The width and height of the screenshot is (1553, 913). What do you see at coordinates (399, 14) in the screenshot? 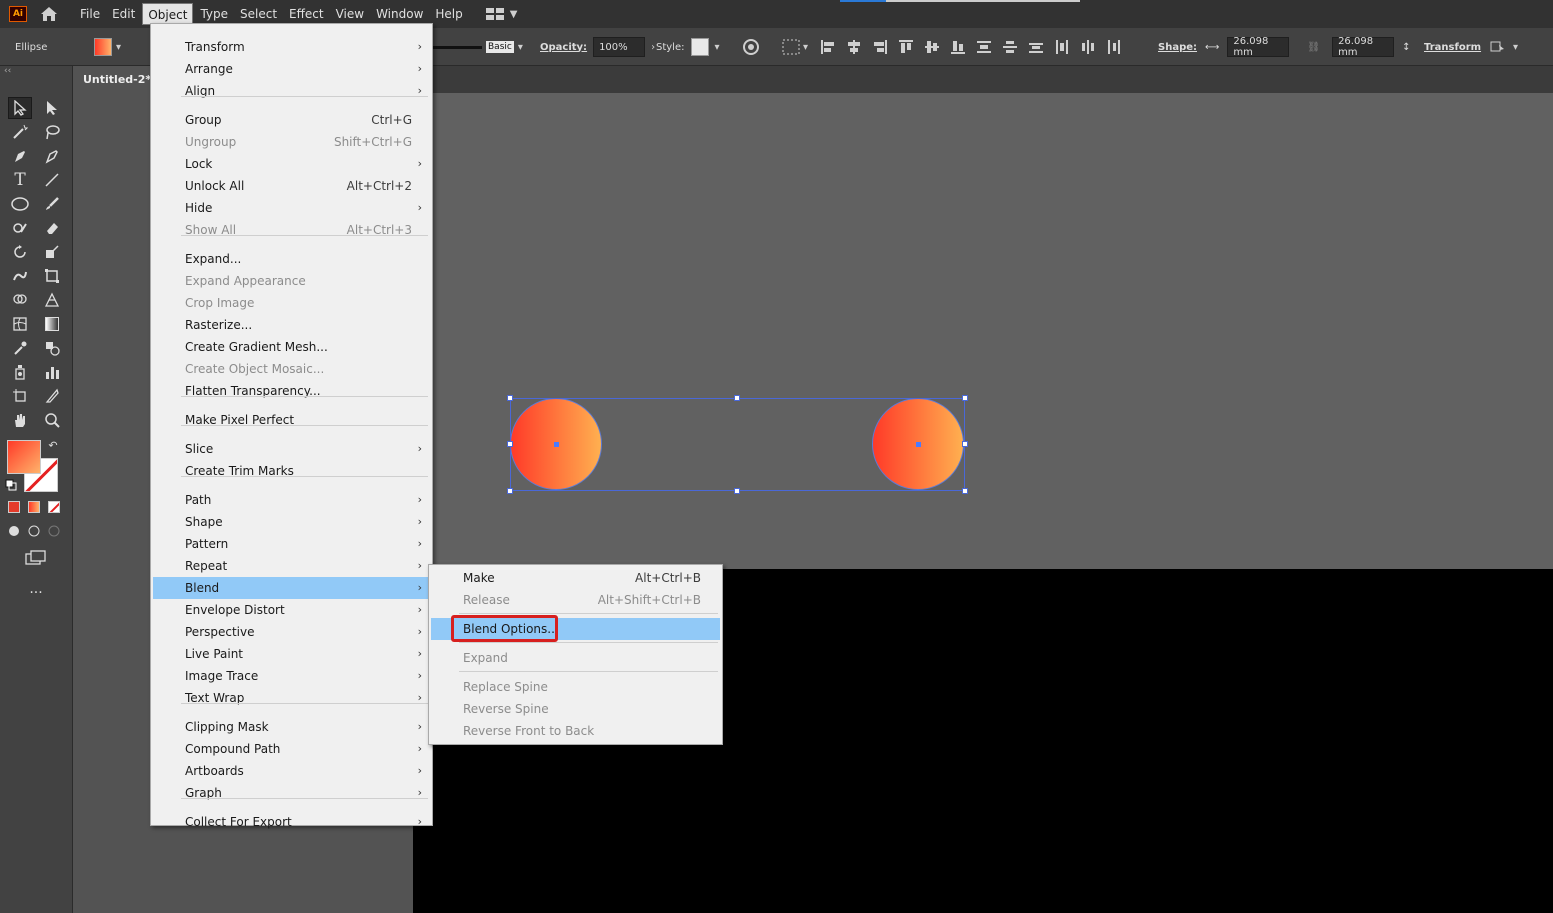
I see `menu-window: Window` at bounding box center [399, 14].